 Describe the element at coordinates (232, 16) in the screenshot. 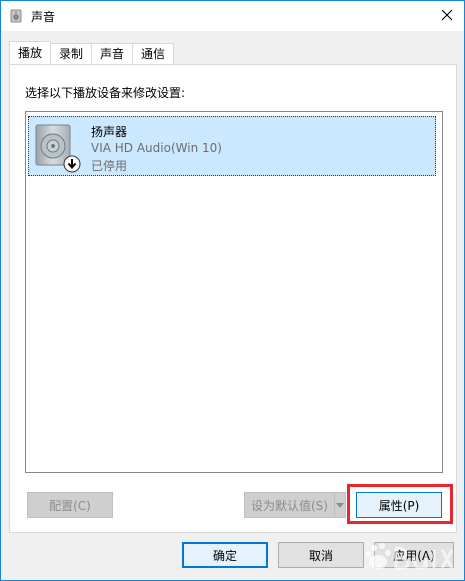

I see `title-bar: 声音` at that location.